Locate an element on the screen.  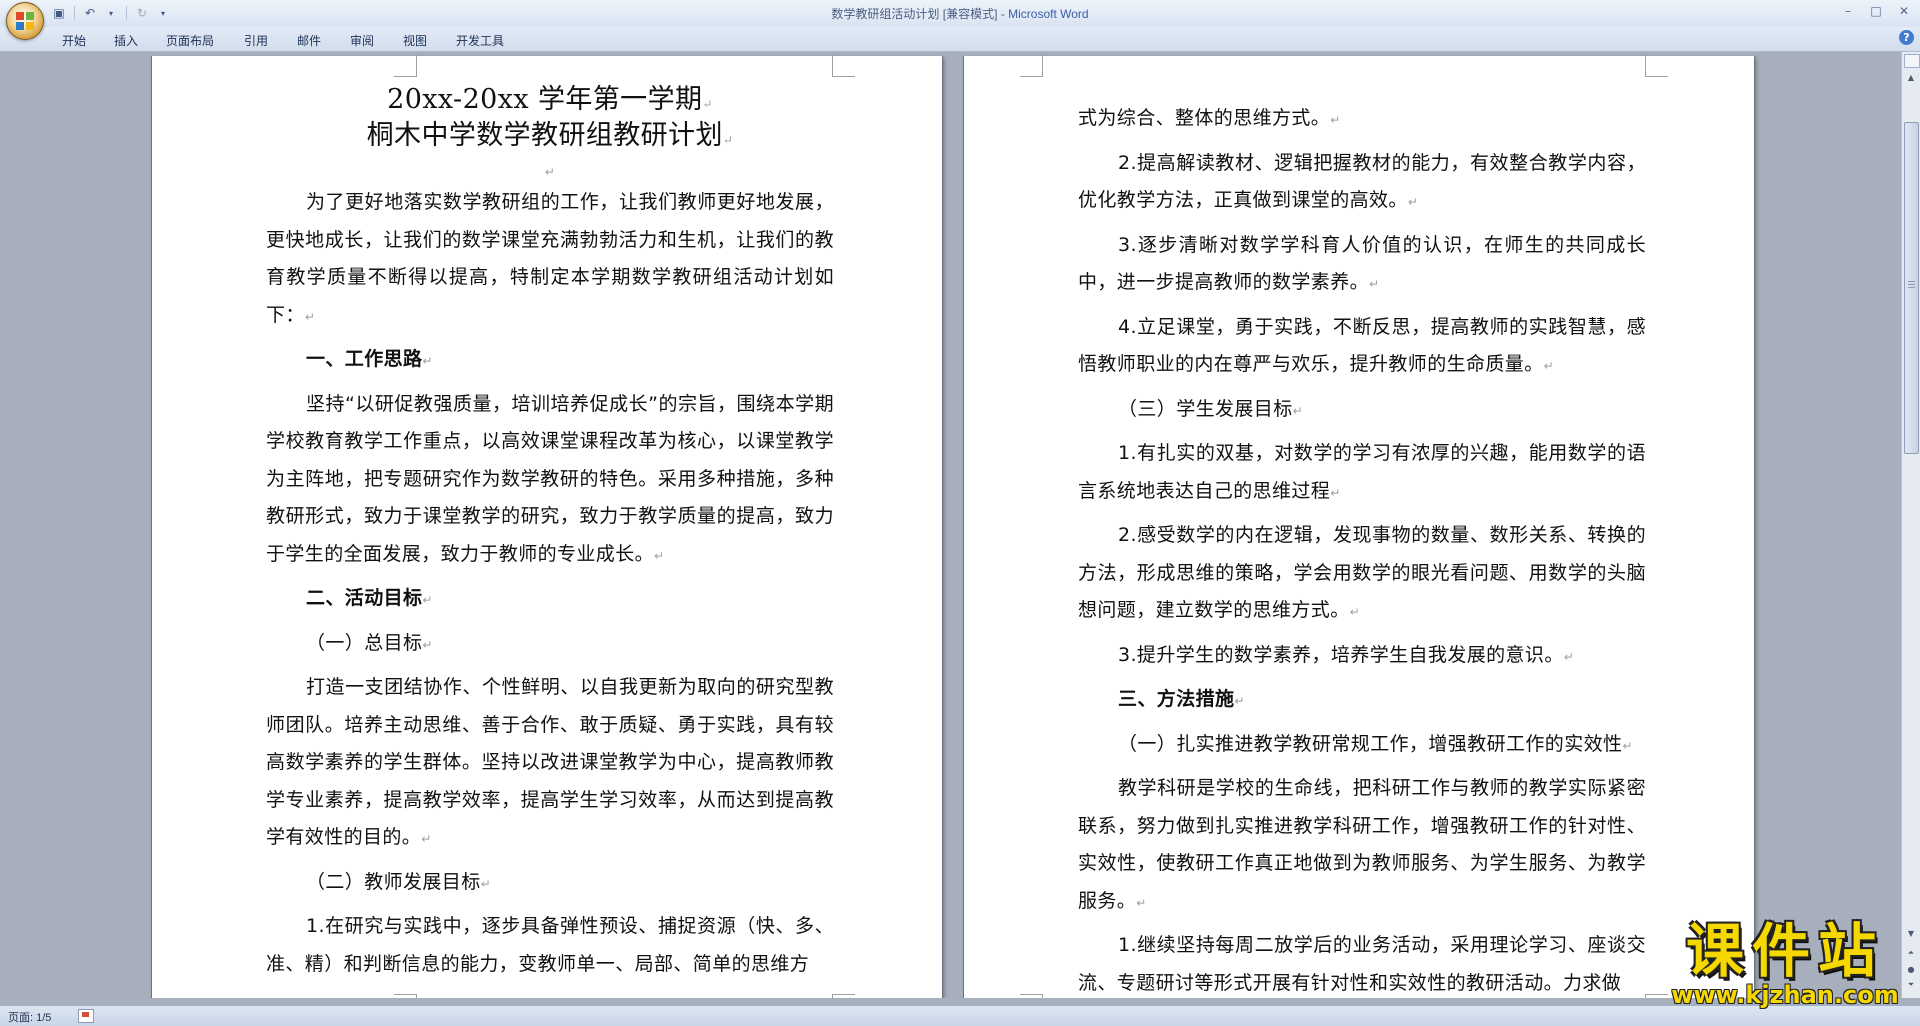
scroll-up-icon: ▲ is located at coordinates (1911, 77).